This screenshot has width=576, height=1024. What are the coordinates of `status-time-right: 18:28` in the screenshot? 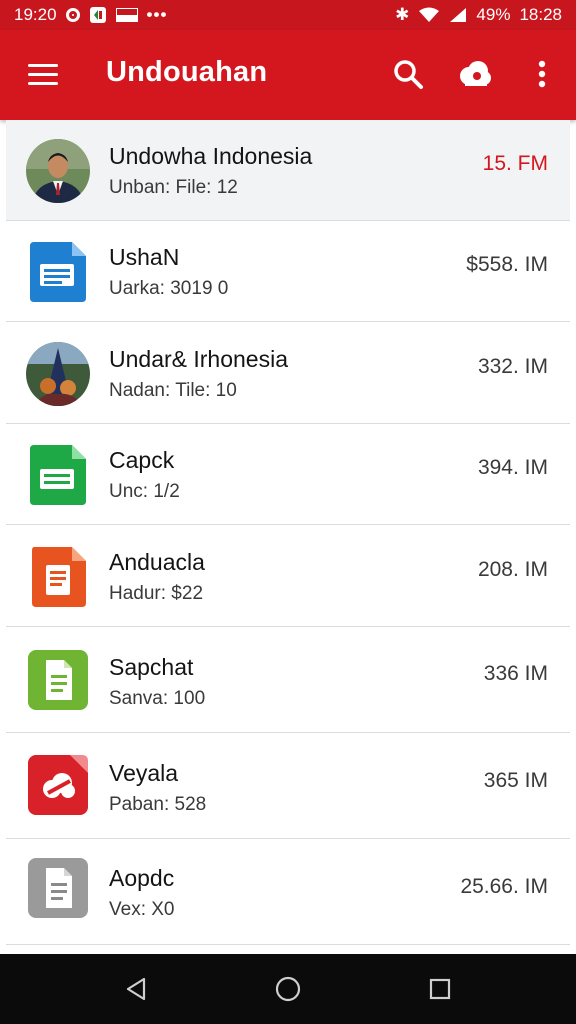 It's located at (540, 14).